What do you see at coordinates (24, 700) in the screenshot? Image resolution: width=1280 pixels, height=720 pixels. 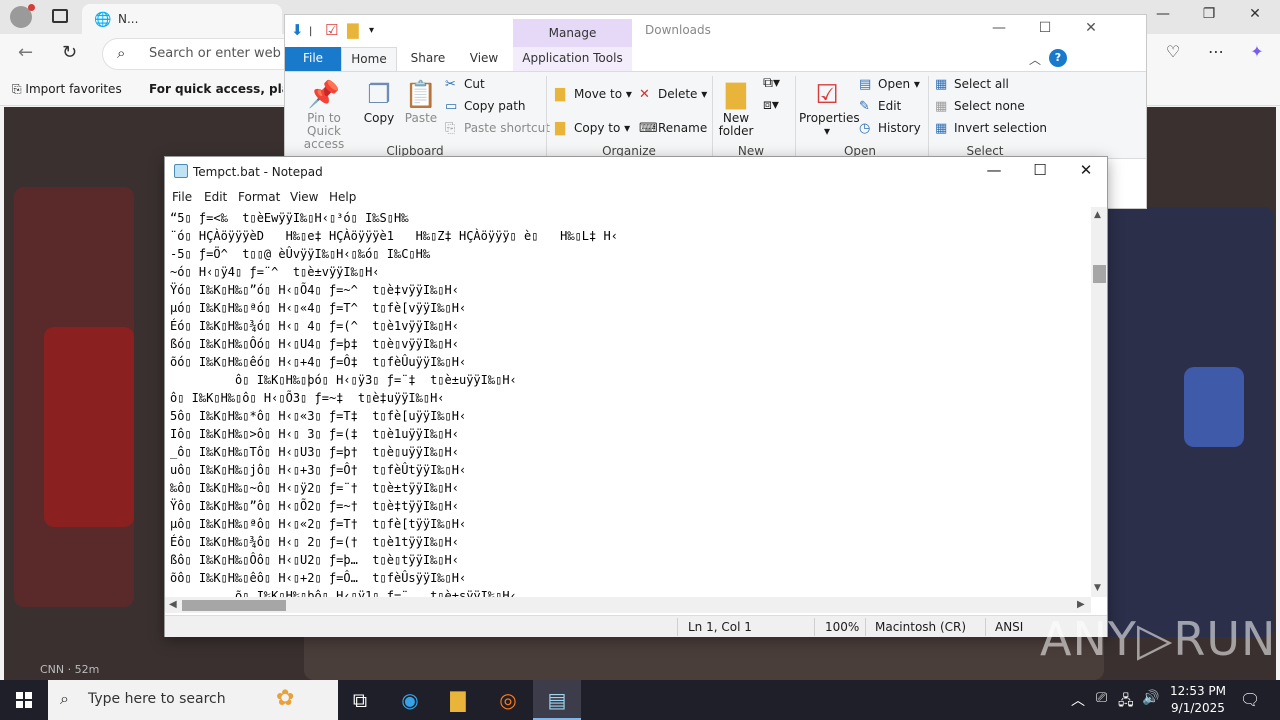 I see `start-button` at bounding box center [24, 700].